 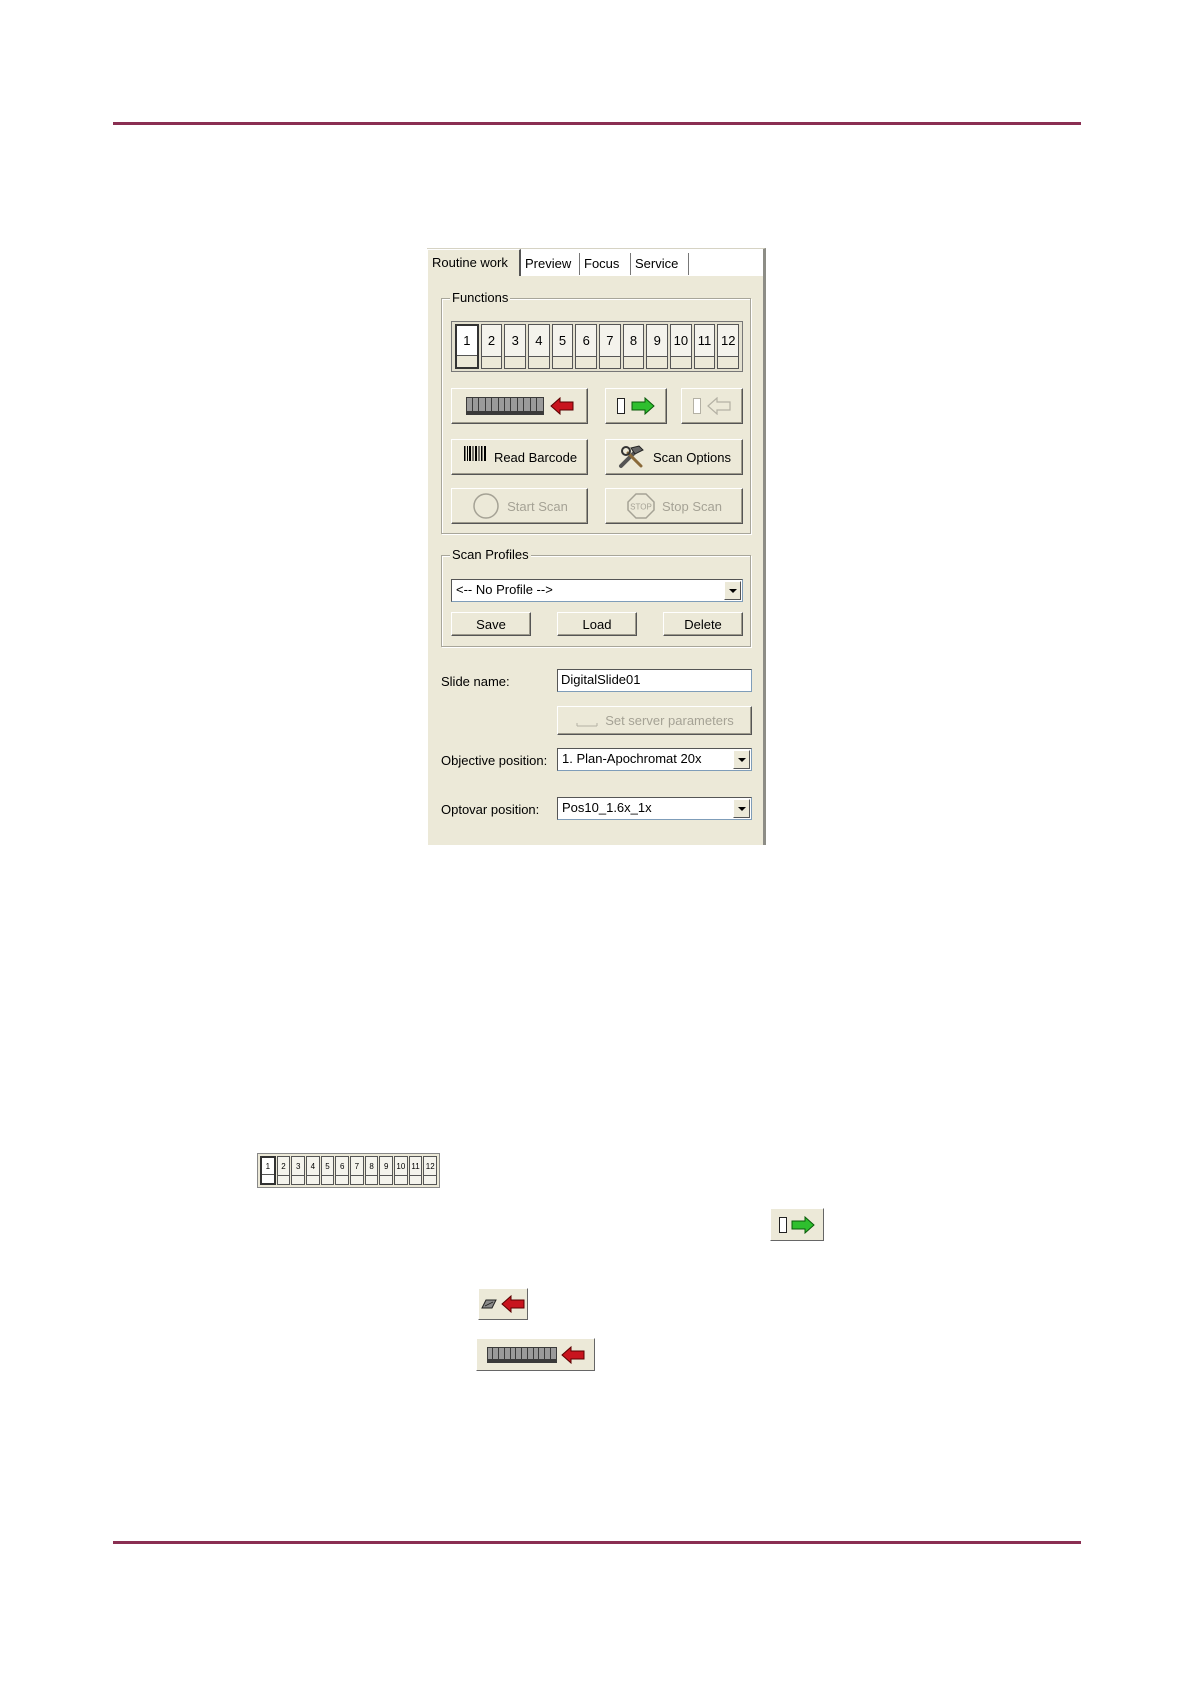 What do you see at coordinates (490, 809) in the screenshot?
I see `optovar-position-label: Optovar position:` at bounding box center [490, 809].